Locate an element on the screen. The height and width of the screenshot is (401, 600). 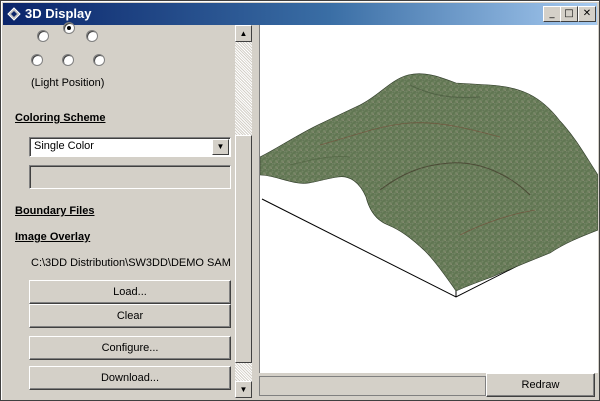
app-icon is located at coordinates (14, 14).